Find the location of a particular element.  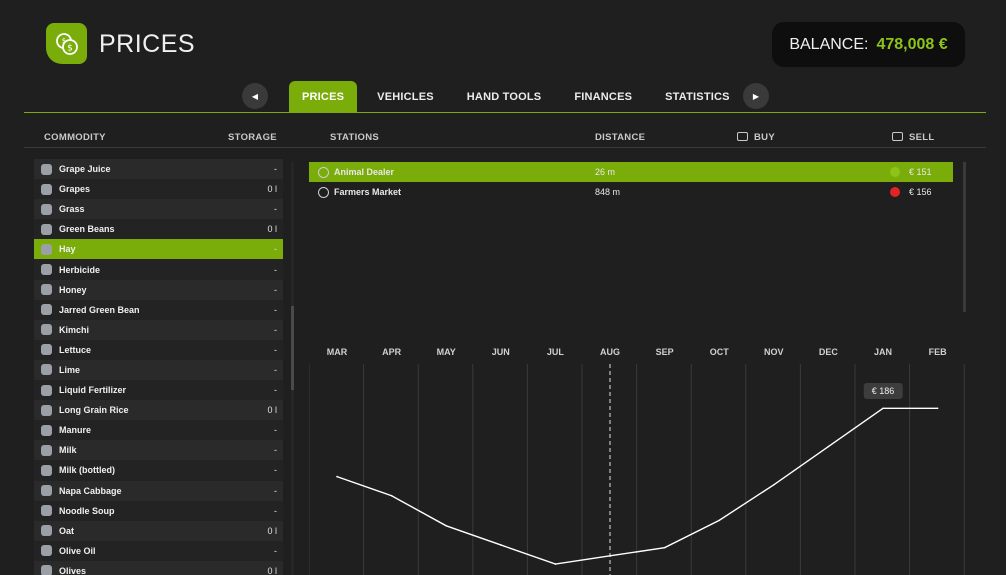

commodity-name: Jarred Green Bean is located at coordinates (99, 309).